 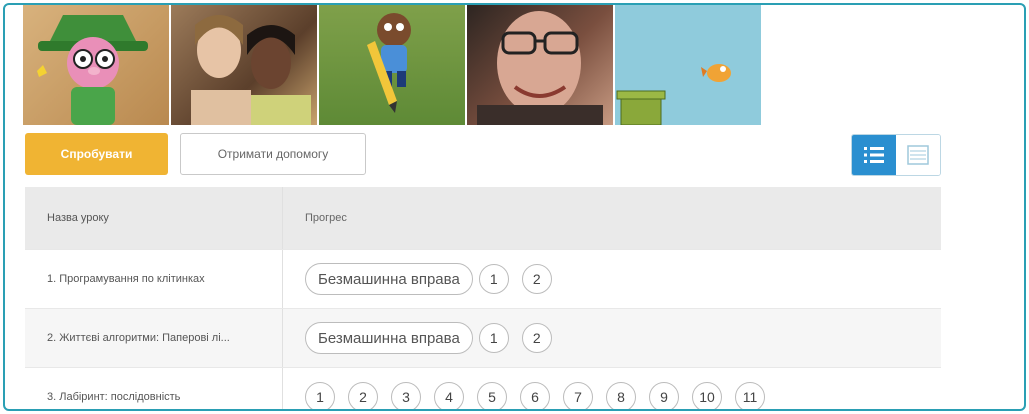 I want to click on flappy-game-thumbnail, so click(x=688, y=65).